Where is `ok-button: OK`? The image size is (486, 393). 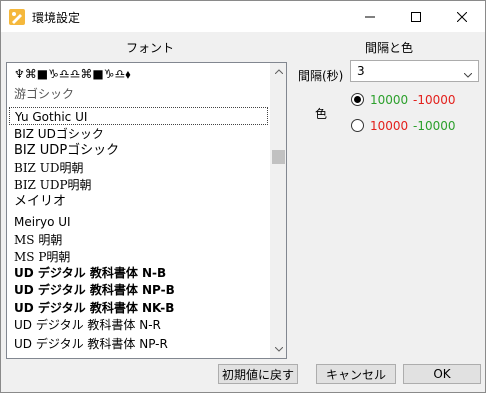 ok-button: OK is located at coordinates (442, 374).